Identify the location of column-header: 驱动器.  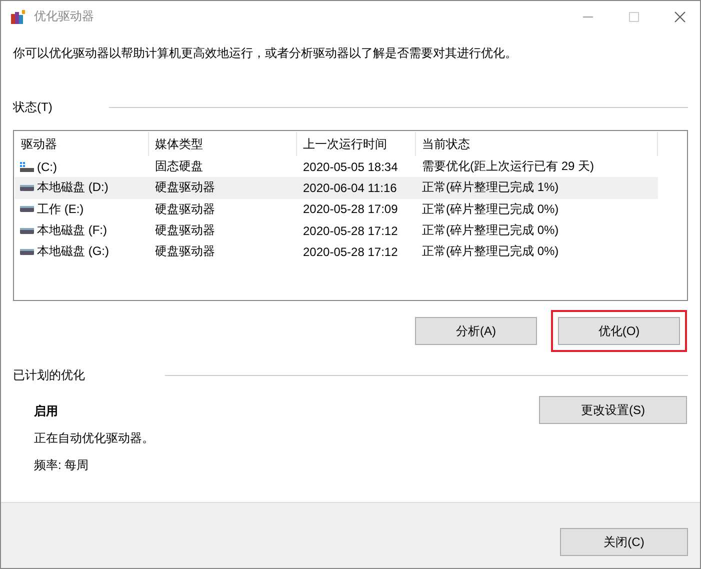
(82, 144).